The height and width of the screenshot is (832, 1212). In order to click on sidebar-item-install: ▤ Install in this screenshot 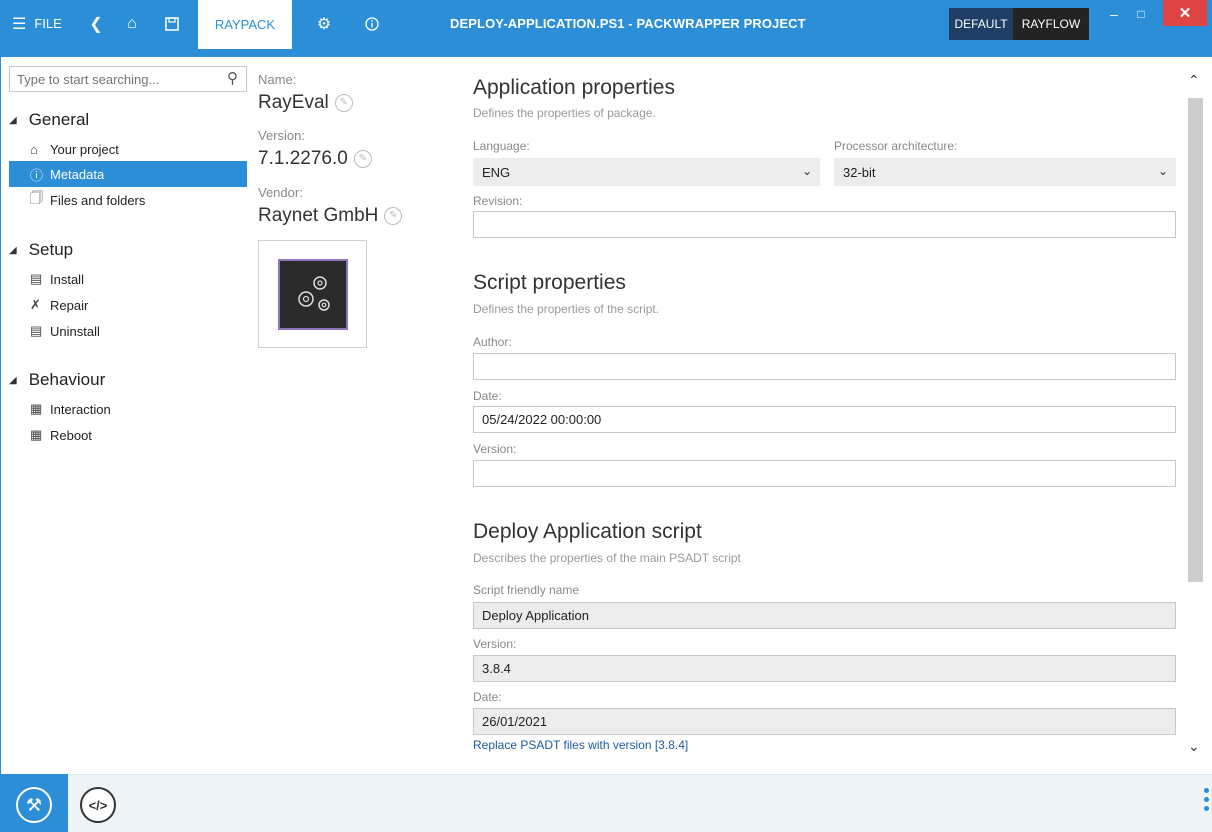, I will do `click(128, 279)`.